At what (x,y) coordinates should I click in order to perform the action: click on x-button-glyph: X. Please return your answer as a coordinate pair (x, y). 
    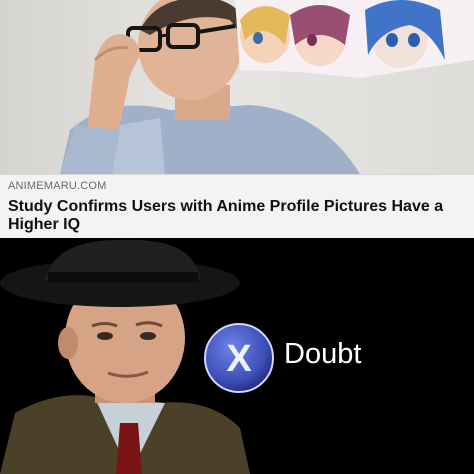
    Looking at the image, I should click on (239, 359).